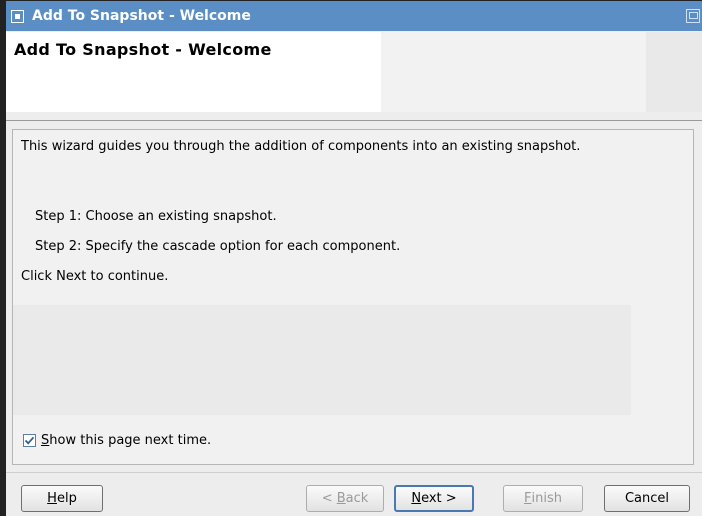  I want to click on header-divider, so click(354, 120).